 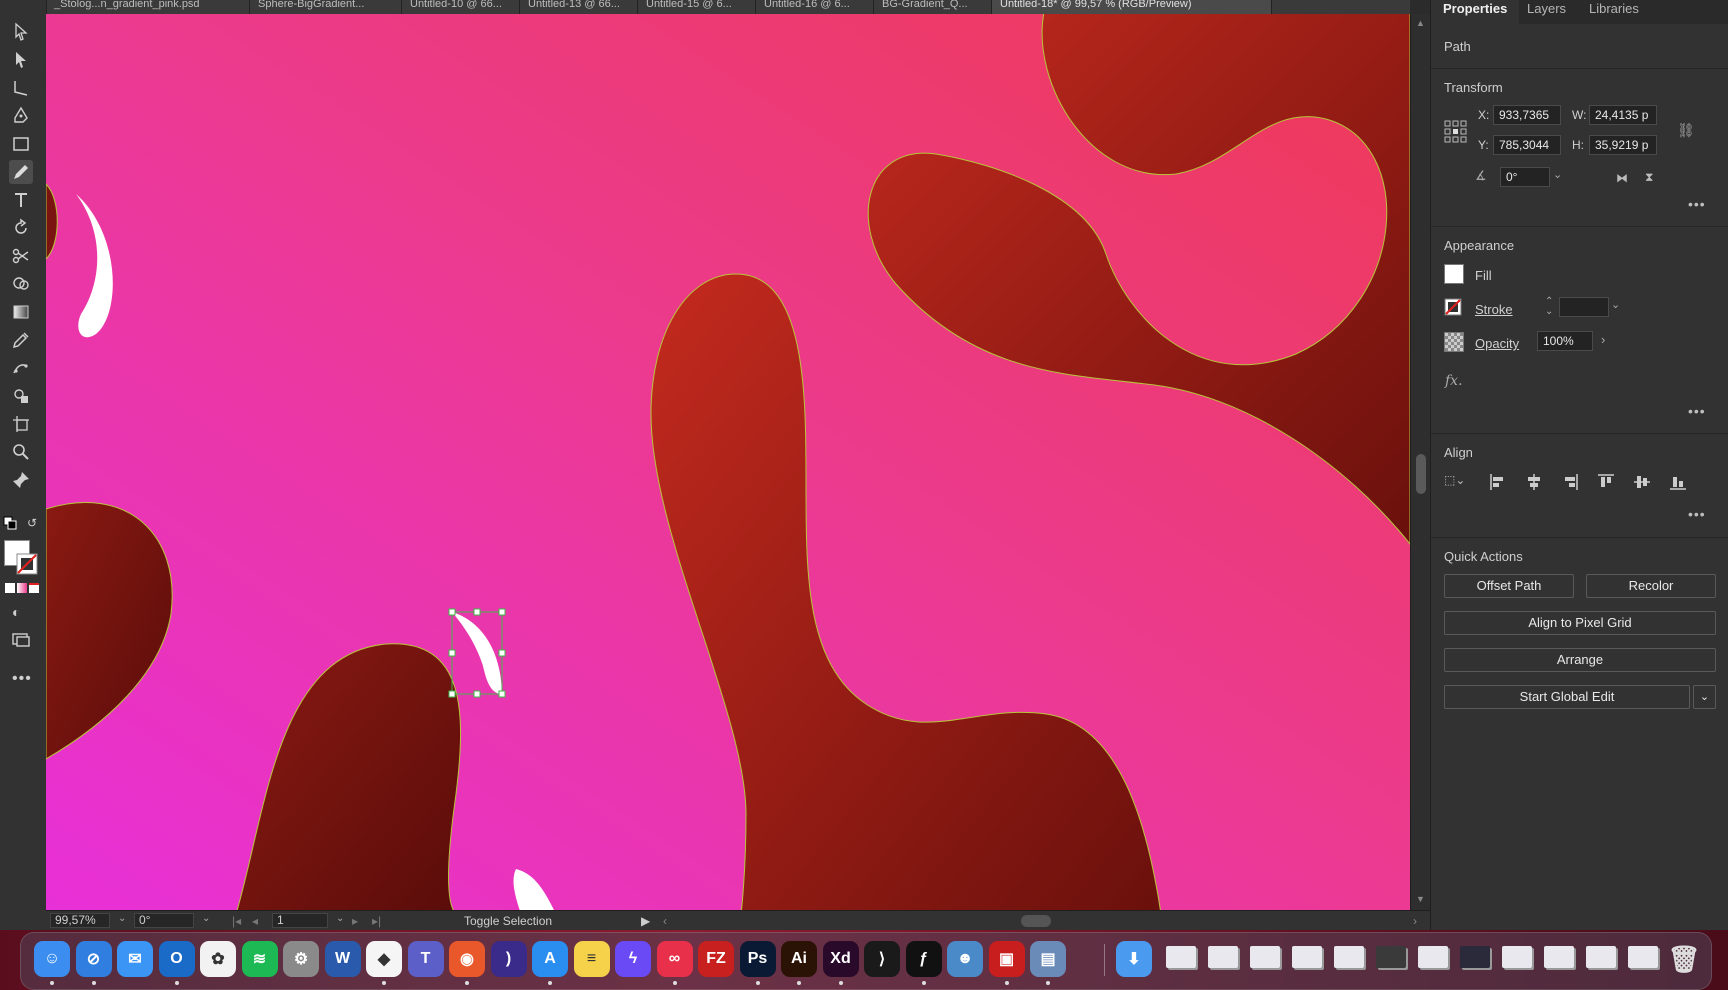 I want to click on horizontal-scrollbar-thumb, so click(x=1036, y=921).